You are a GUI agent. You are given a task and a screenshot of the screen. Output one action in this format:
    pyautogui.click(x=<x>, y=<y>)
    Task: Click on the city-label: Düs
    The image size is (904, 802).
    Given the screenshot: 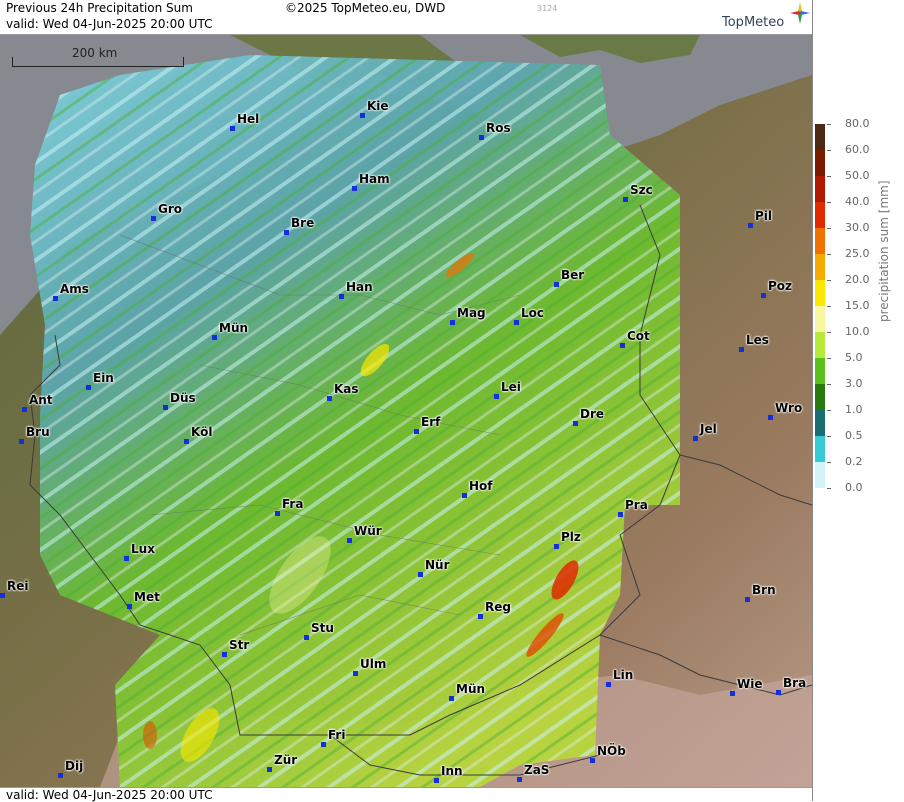 What is the action you would take?
    pyautogui.click(x=183, y=398)
    